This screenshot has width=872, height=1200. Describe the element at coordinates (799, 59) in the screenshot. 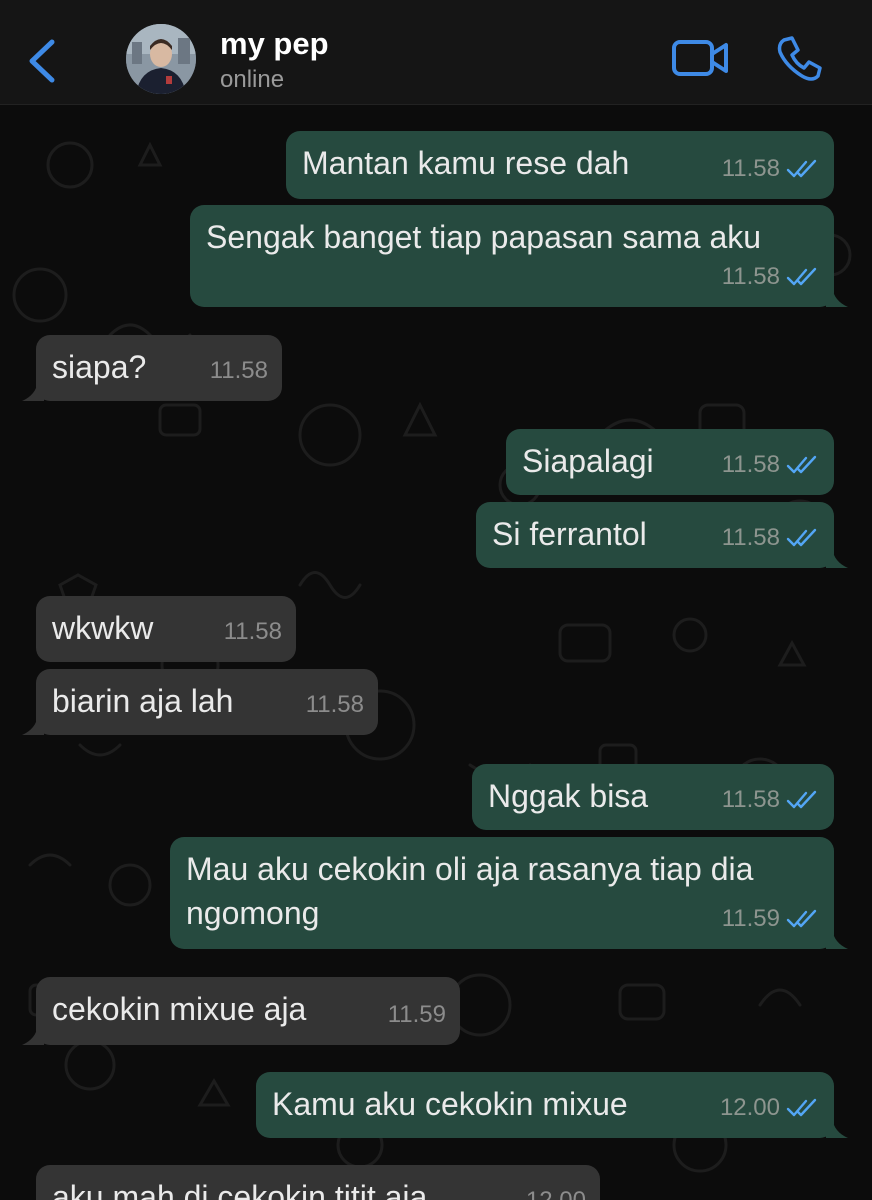

I see `phone-call-icon` at that location.